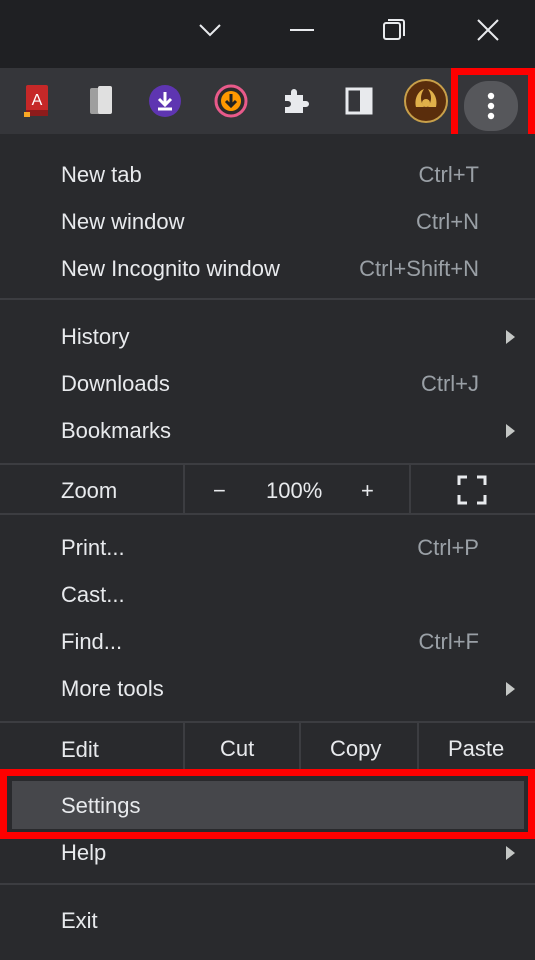  What do you see at coordinates (367, 491) in the screenshot?
I see `zoom-in-button: +` at bounding box center [367, 491].